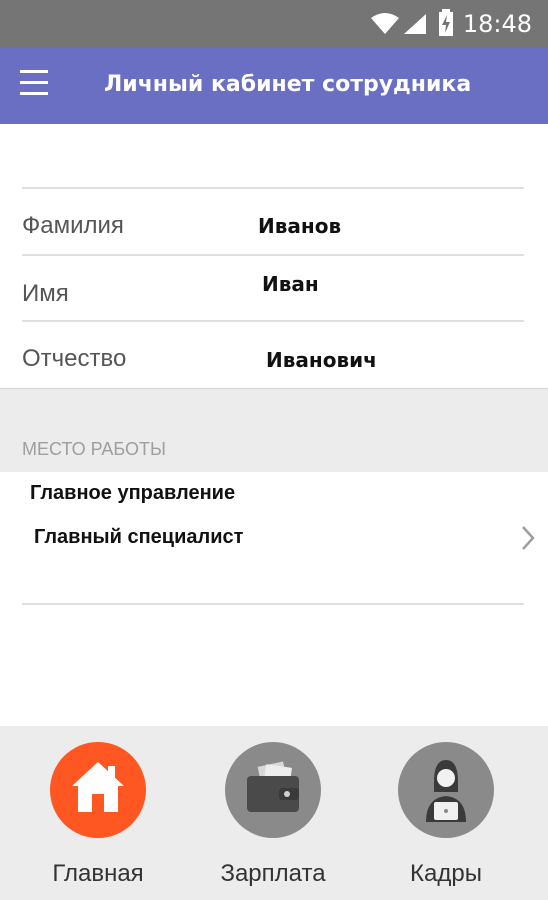  I want to click on nav-label-hr: Кадры, so click(446, 873).